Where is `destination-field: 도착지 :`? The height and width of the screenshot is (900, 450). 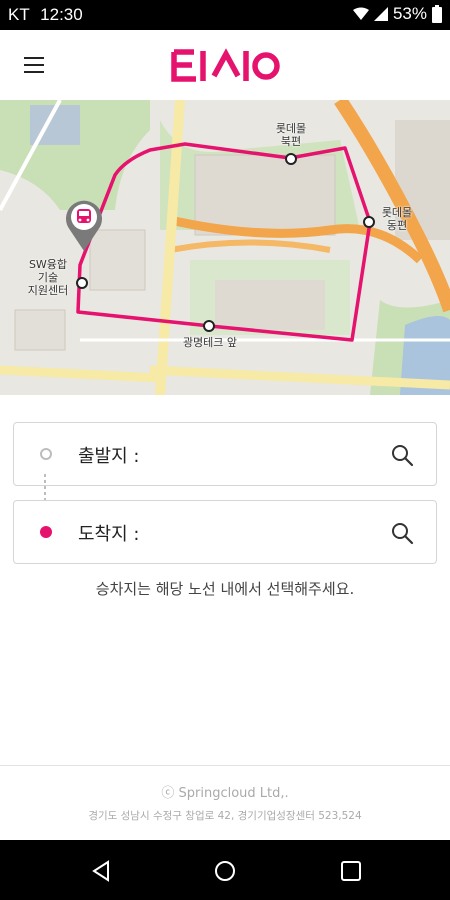
destination-field: 도착지 : is located at coordinates (225, 532).